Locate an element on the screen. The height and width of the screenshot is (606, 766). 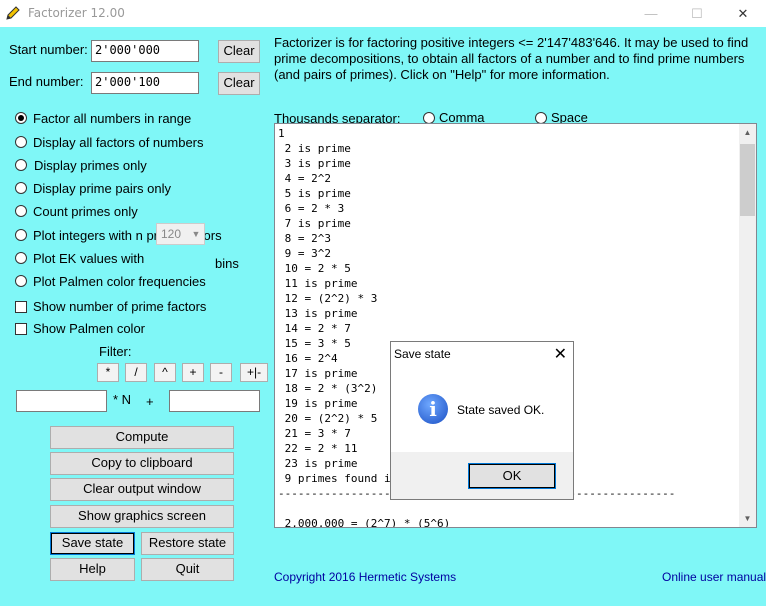
mode-label: Factor all numbers in range is located at coordinates (112, 118).